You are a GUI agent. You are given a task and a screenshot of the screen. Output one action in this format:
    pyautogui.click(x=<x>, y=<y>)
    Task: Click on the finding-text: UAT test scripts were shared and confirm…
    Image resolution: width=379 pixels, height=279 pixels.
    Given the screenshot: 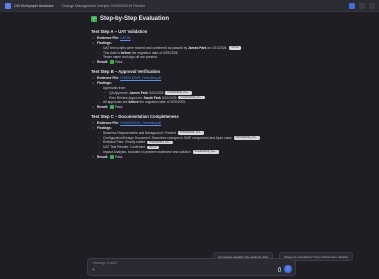 What is the action you would take?
    pyautogui.click(x=146, y=47)
    